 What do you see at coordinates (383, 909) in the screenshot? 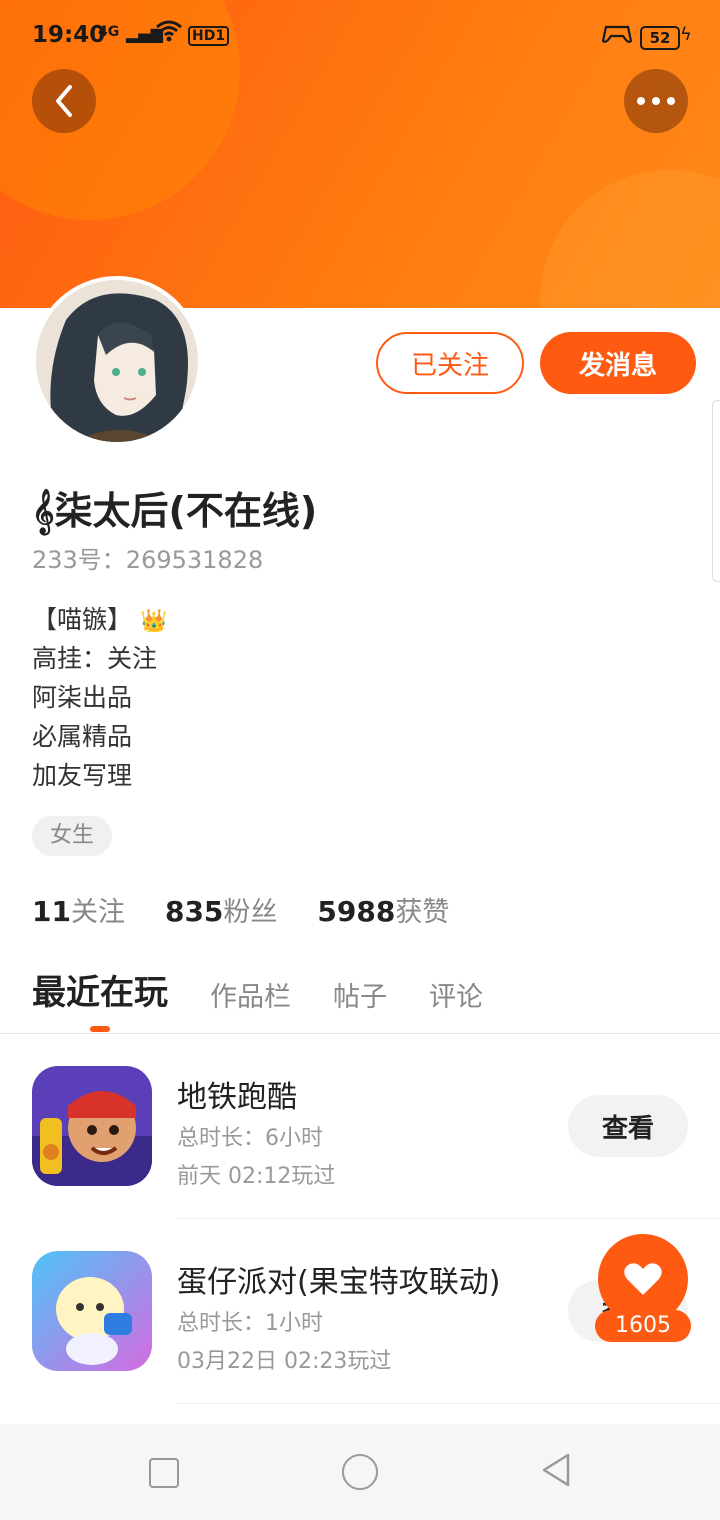
I see `likes-stat: 5988获赞` at bounding box center [383, 909].